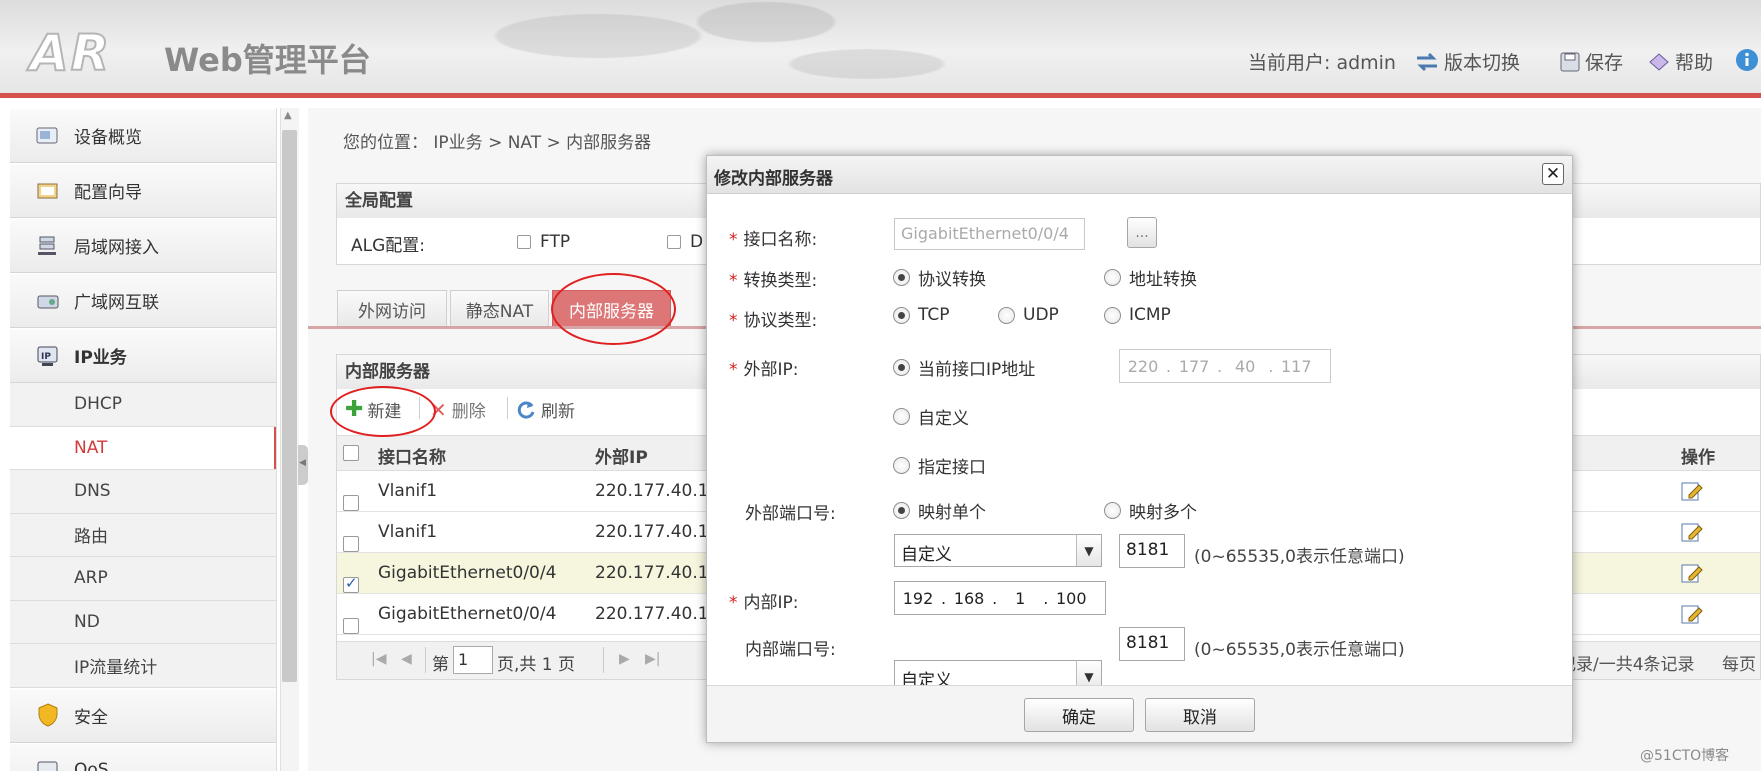 The width and height of the screenshot is (1761, 771). Describe the element at coordinates (657, 532) in the screenshot. I see `row-external-ip: 220.177.40.11` at that location.